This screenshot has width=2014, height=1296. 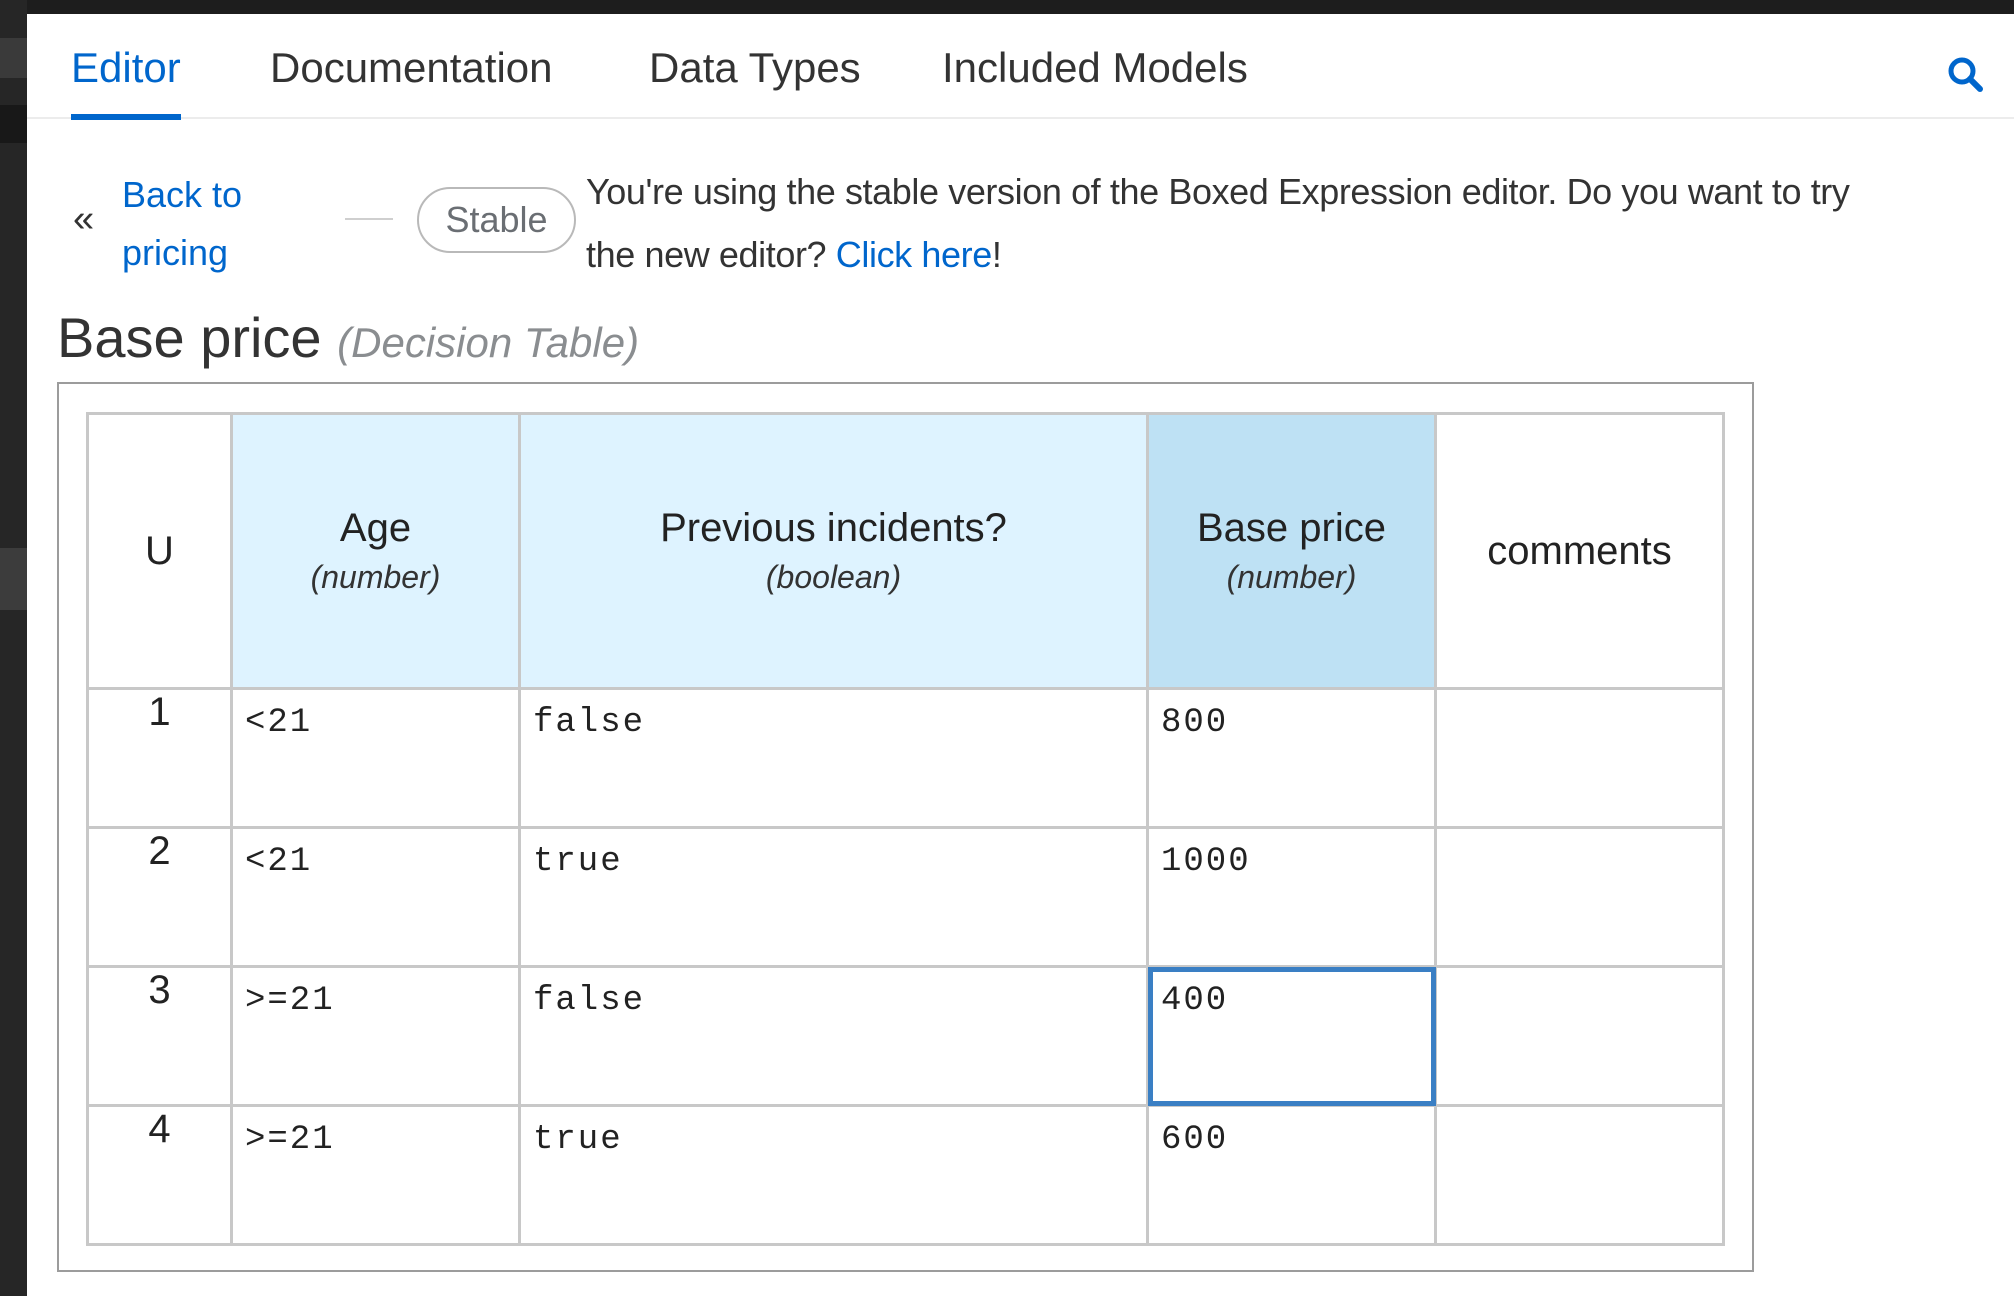 What do you see at coordinates (755, 68) in the screenshot?
I see `tab-data-types: Data Types` at bounding box center [755, 68].